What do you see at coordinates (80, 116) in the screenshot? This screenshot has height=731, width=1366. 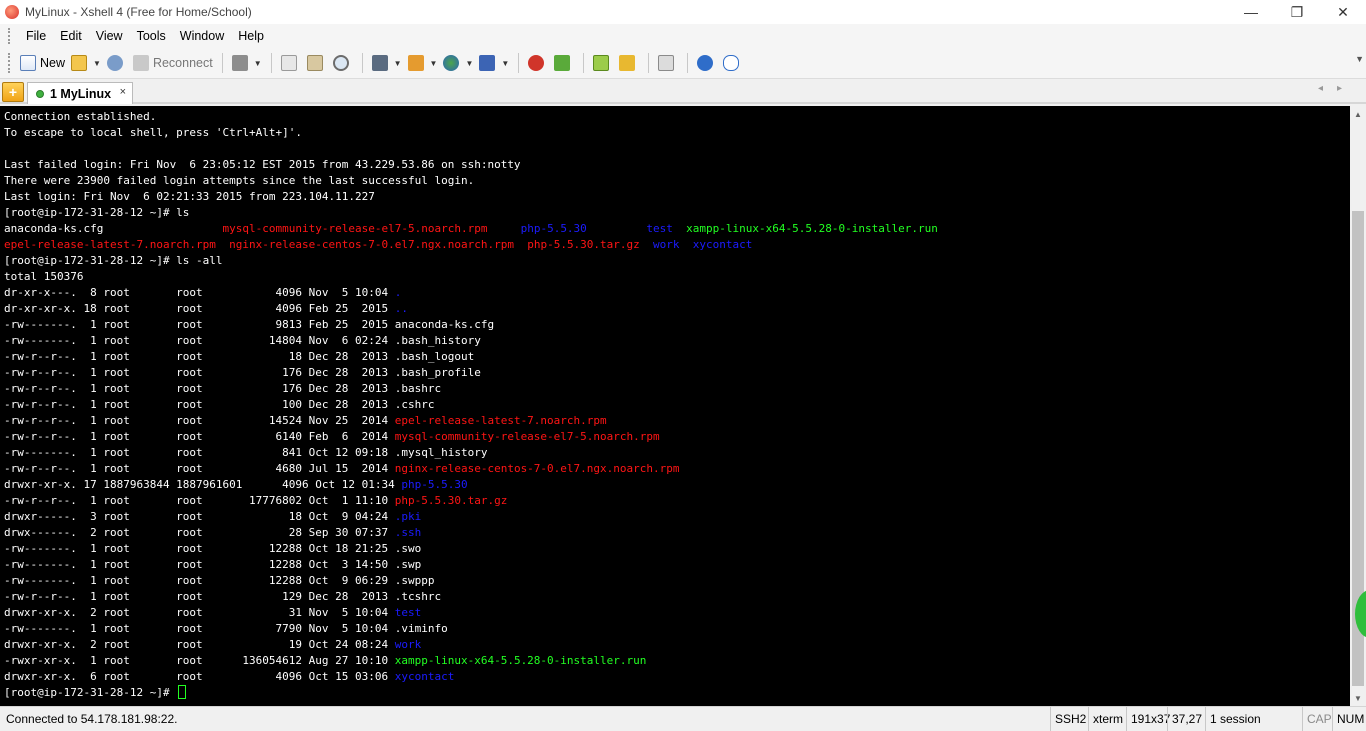 I see `terminal-text-segment: Connection established.` at bounding box center [80, 116].